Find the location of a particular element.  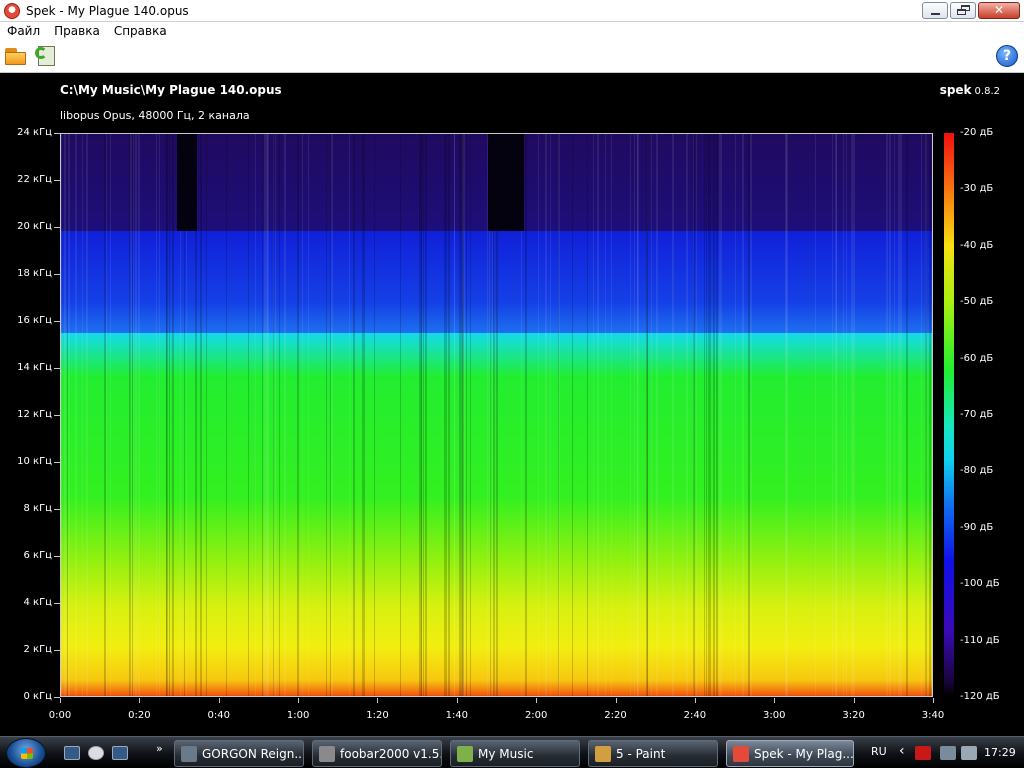

colorbar-label: -60 дБ is located at coordinates (977, 358).